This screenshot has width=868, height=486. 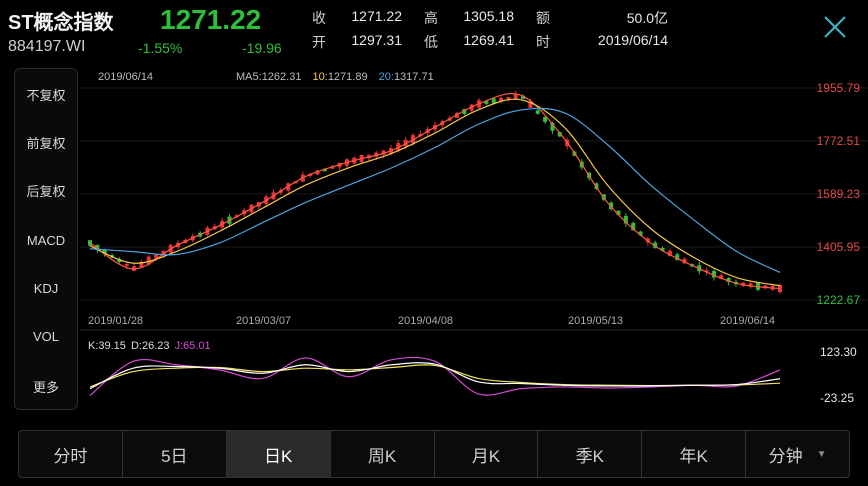 What do you see at coordinates (431, 18) in the screenshot?
I see `high-label: 高` at bounding box center [431, 18].